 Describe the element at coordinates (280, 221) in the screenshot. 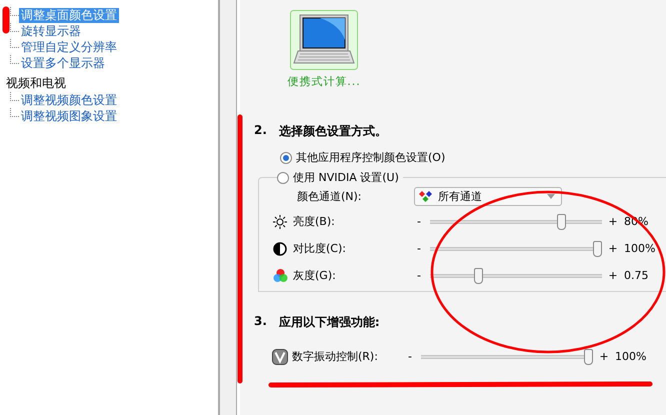

I see `sun-icon` at that location.